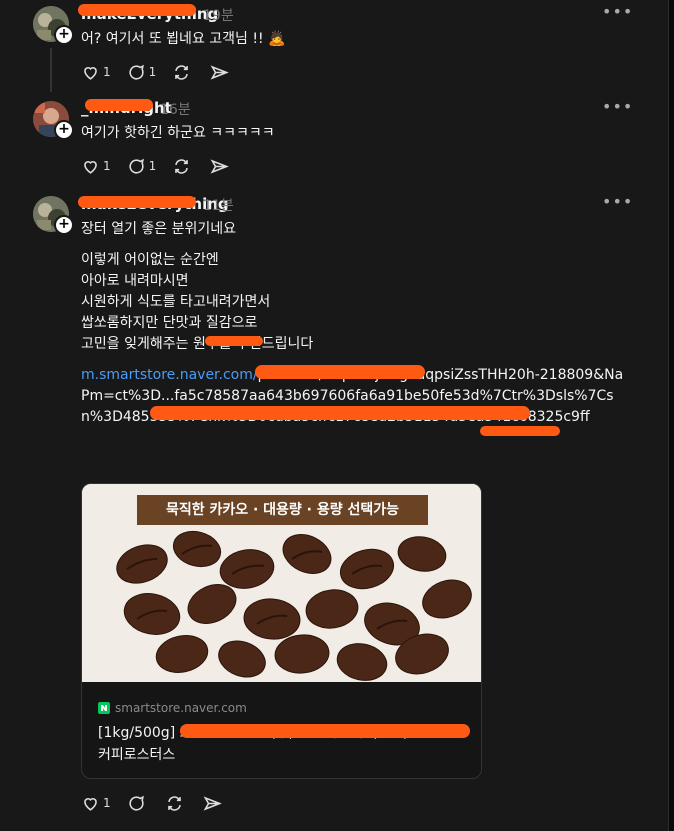  Describe the element at coordinates (169, 375) in the screenshot. I see `link-domain: m.smartstore.naver.com/` at that location.